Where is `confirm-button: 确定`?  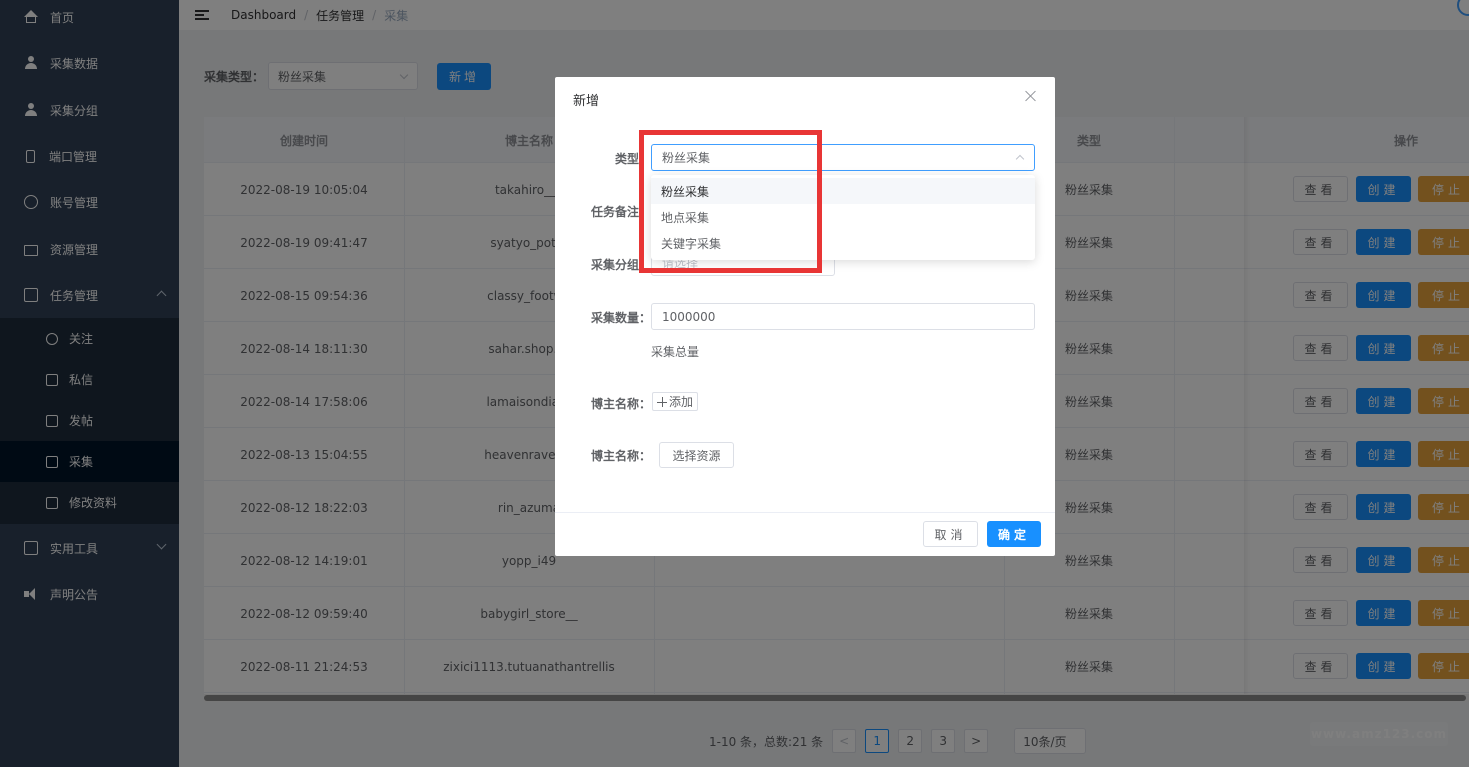 confirm-button: 确定 is located at coordinates (1014, 534).